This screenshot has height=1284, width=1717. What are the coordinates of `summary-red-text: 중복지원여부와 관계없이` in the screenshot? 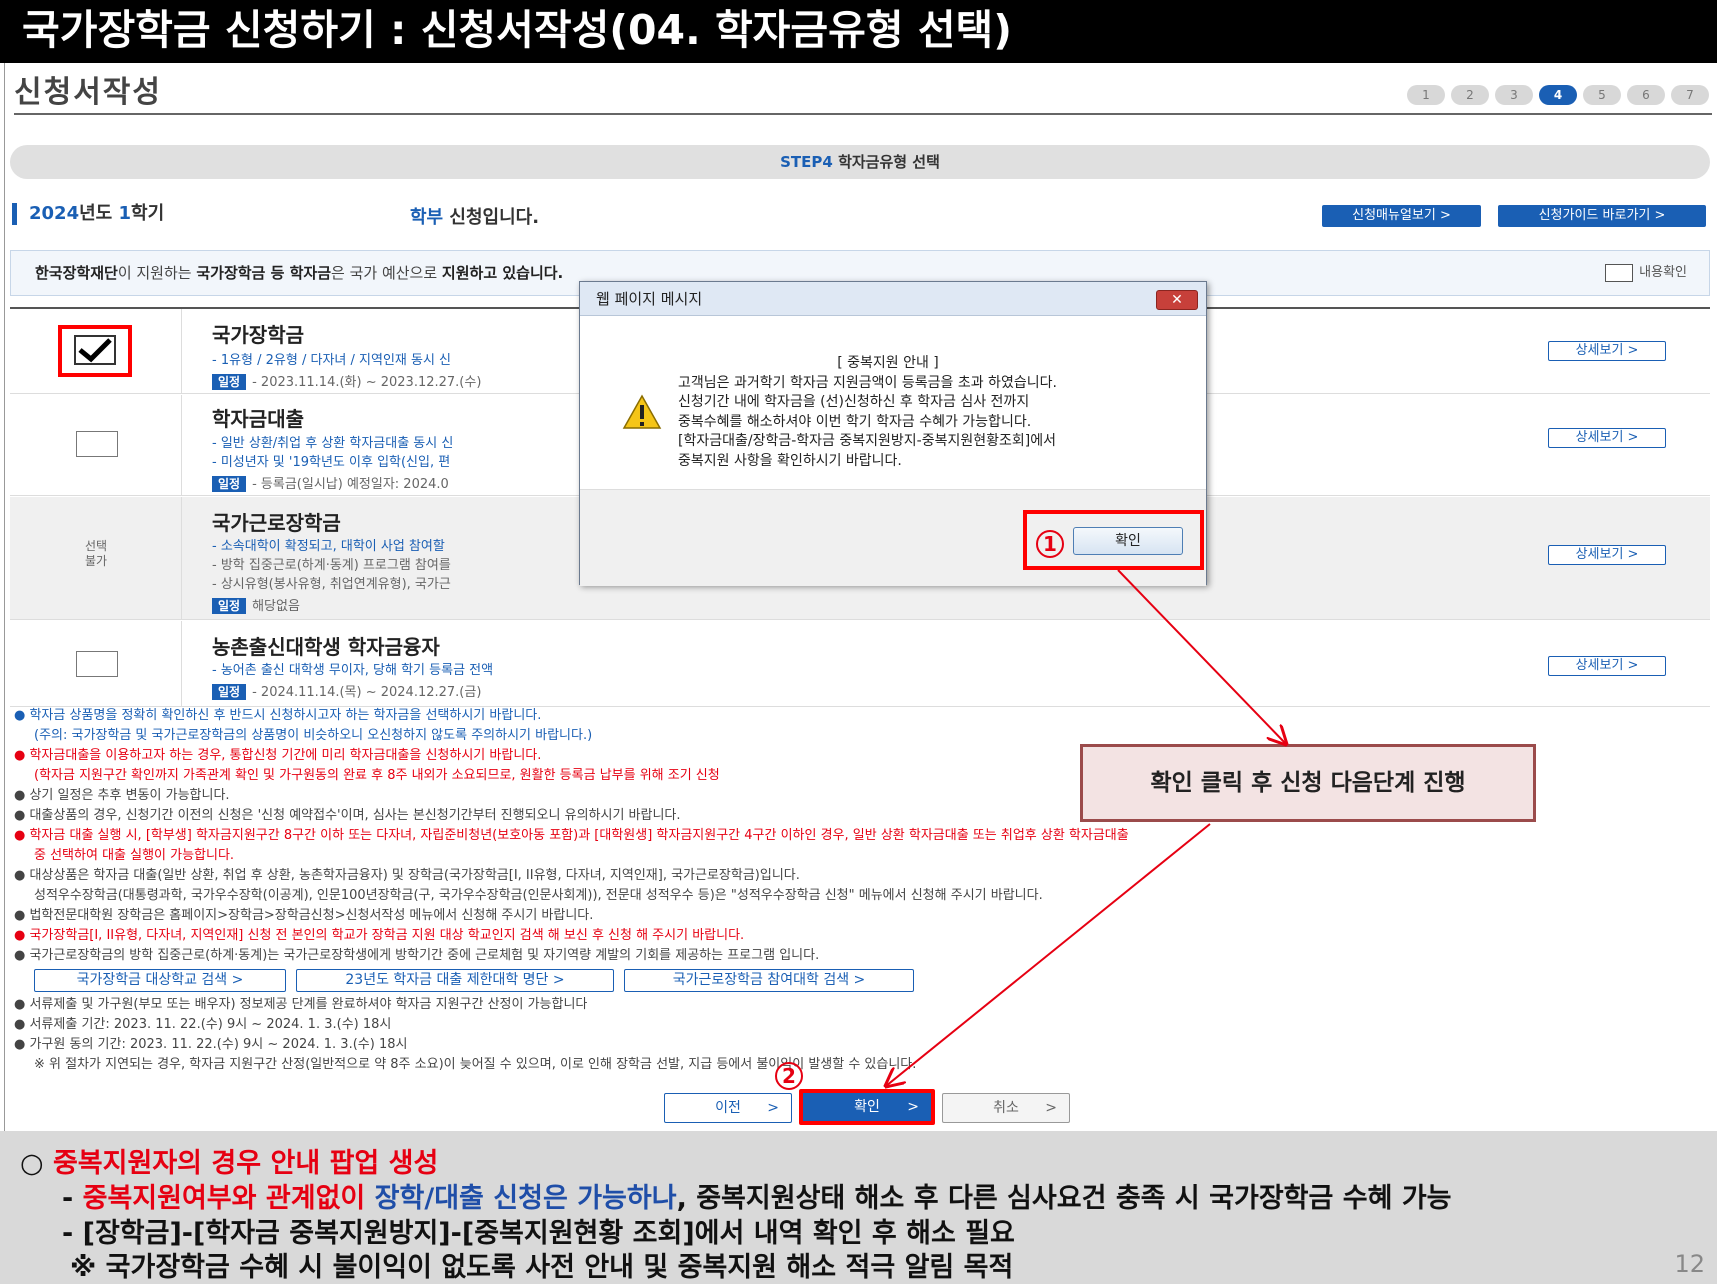 It's located at (228, 1198).